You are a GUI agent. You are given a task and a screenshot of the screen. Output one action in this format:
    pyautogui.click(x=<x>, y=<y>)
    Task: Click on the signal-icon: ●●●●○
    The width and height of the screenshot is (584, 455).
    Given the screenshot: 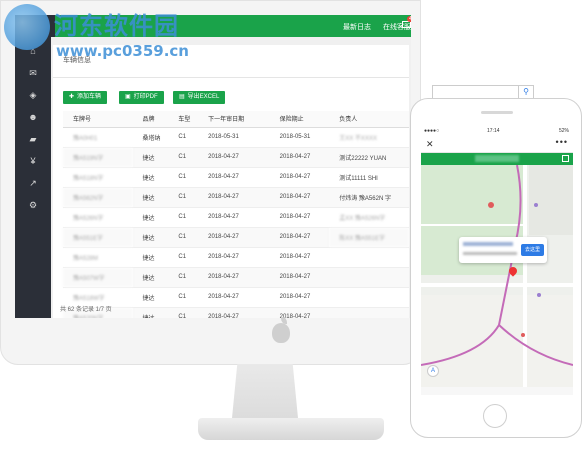 What is the action you would take?
    pyautogui.click(x=432, y=131)
    